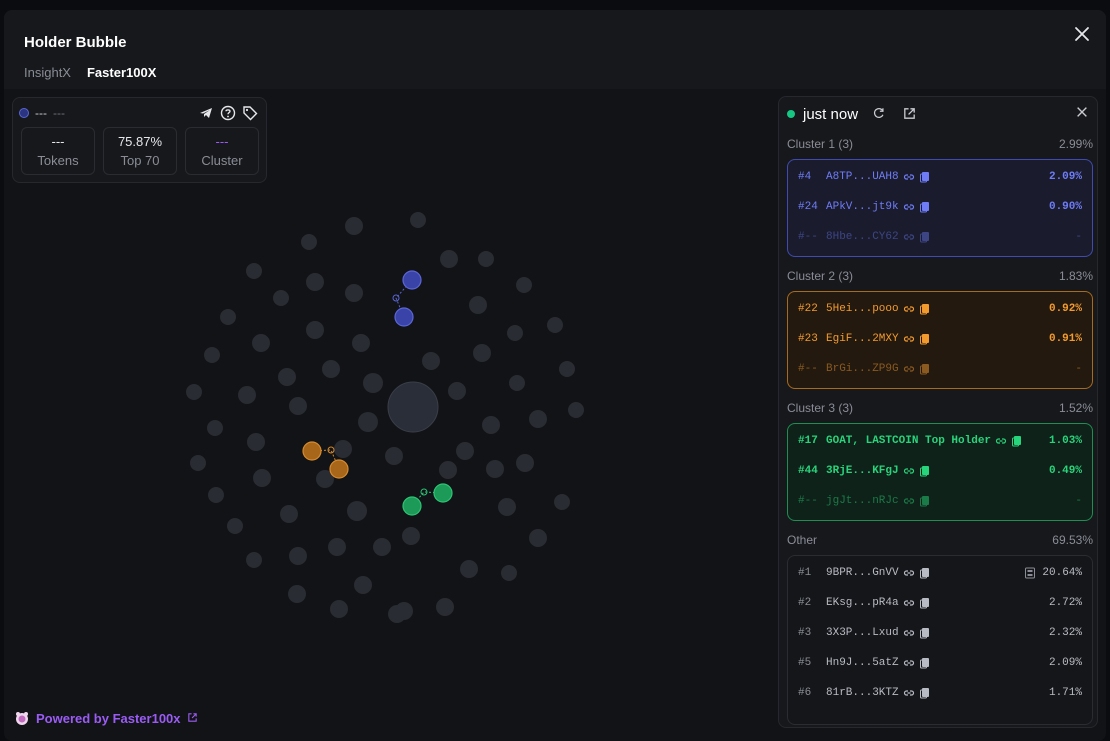  What do you see at coordinates (413, 407) in the screenshot?
I see `top-holder-bubble` at bounding box center [413, 407].